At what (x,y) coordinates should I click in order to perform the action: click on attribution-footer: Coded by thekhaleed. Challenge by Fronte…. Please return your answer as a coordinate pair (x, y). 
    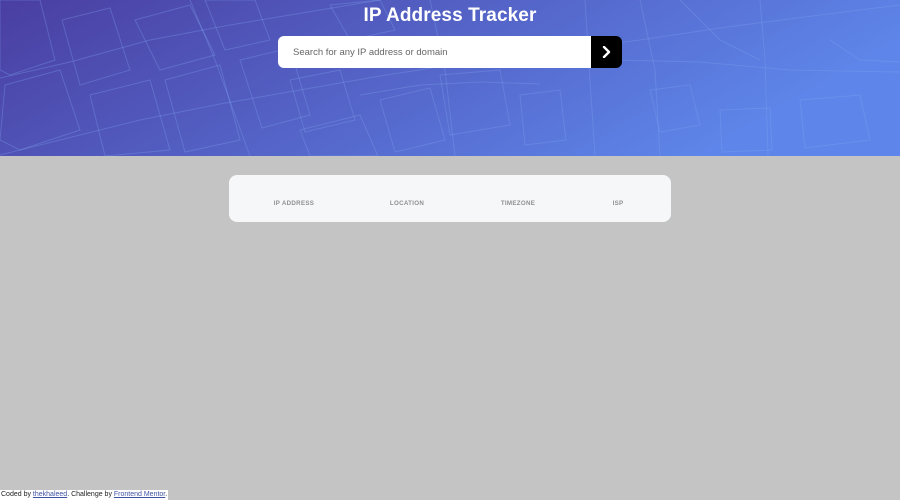
    Looking at the image, I should click on (84, 495).